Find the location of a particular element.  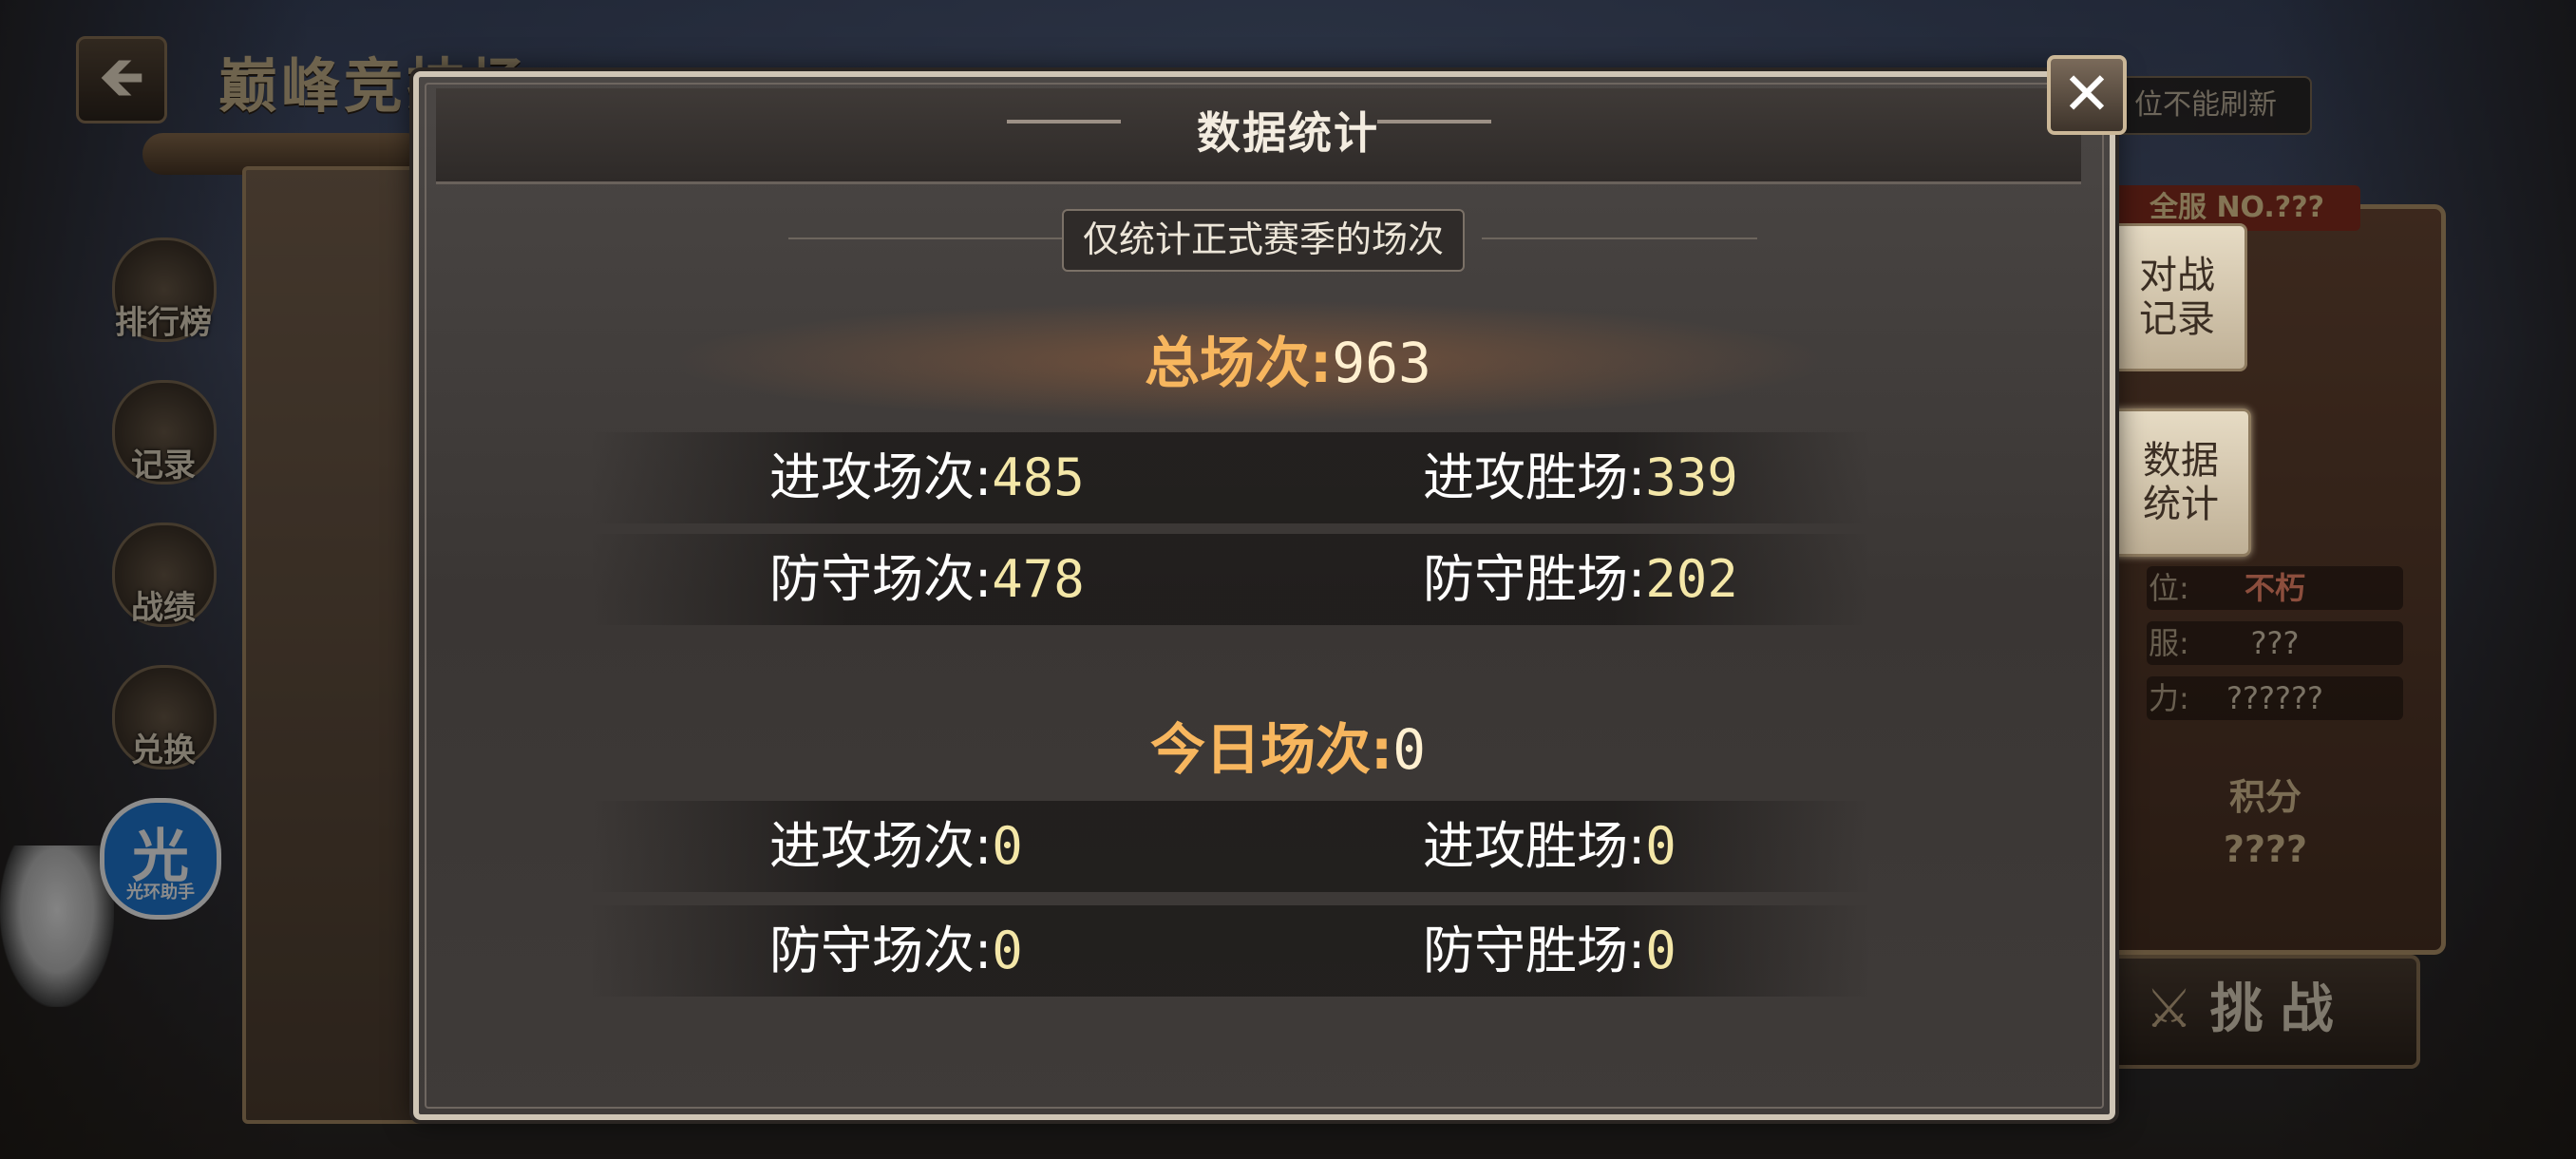

stat-value: 485 is located at coordinates (1038, 477).